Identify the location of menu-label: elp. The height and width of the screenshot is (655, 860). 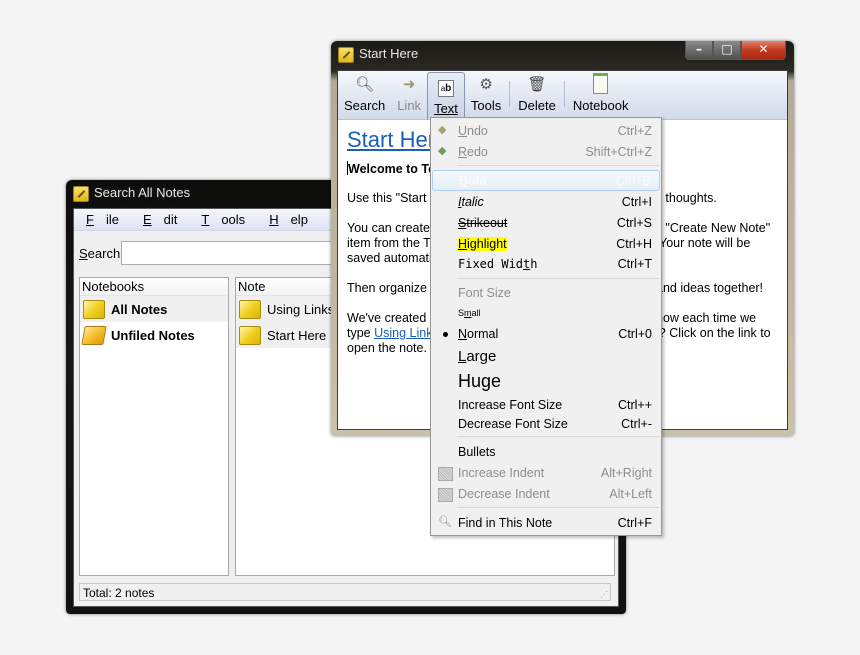
(299, 219).